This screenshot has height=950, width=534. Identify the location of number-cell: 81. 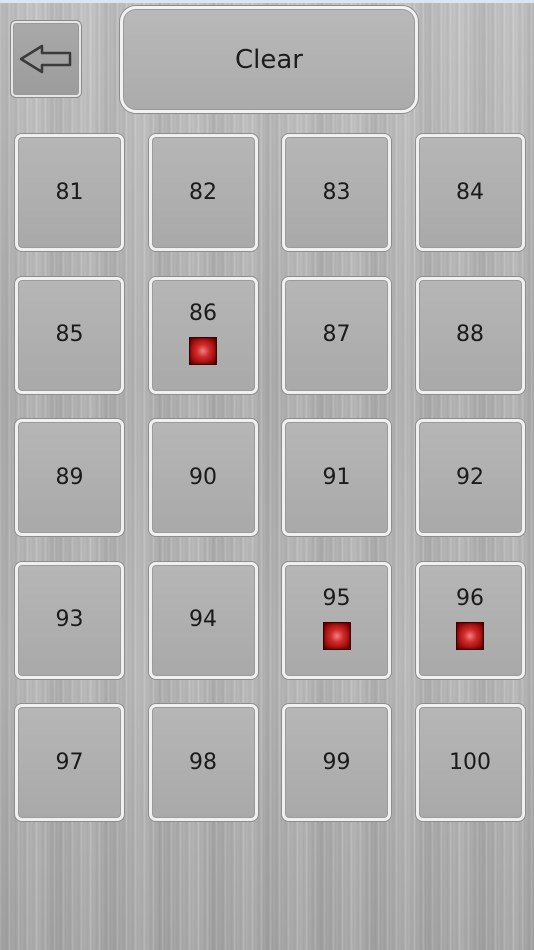
(69, 192).